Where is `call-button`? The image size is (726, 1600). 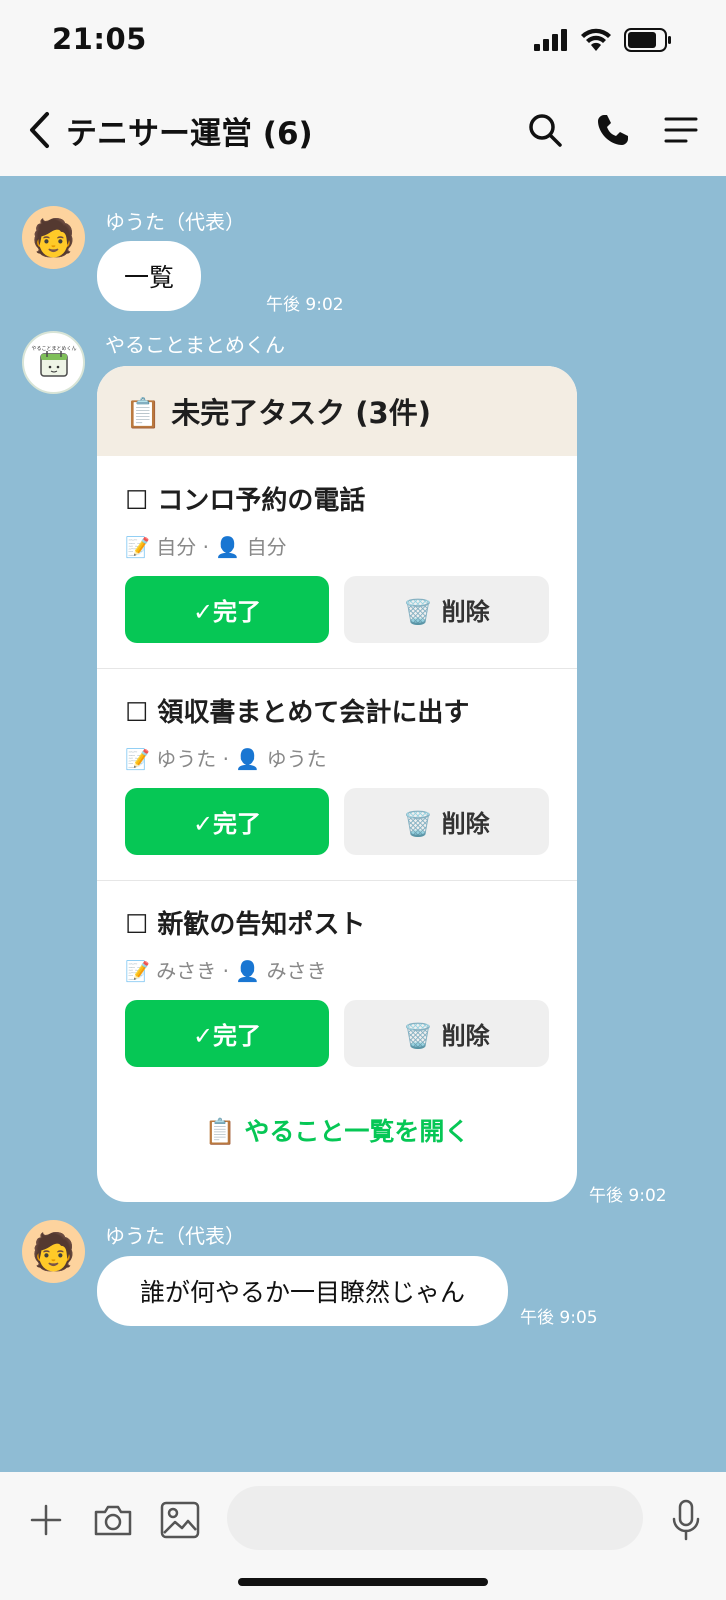 call-button is located at coordinates (613, 130).